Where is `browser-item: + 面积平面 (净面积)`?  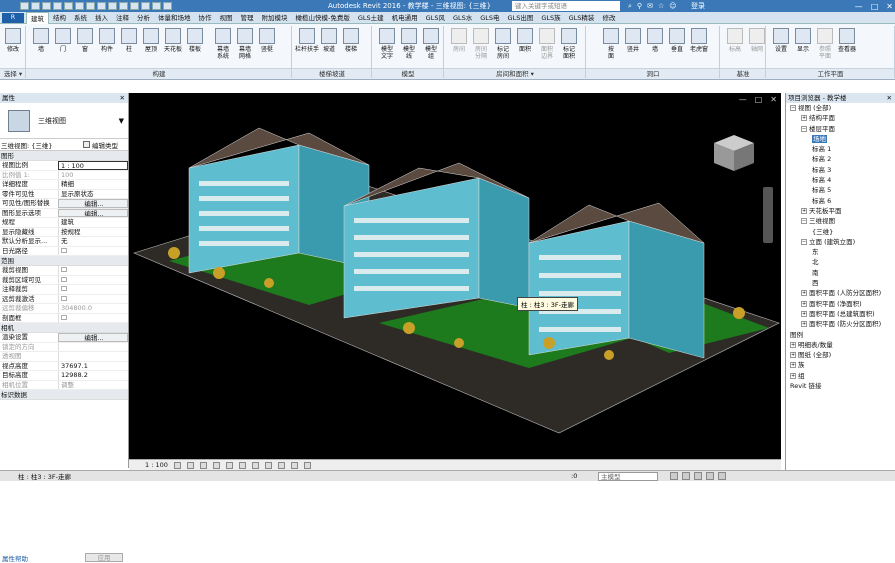
browser-item: + 面积平面 (净面积) is located at coordinates (840, 304).